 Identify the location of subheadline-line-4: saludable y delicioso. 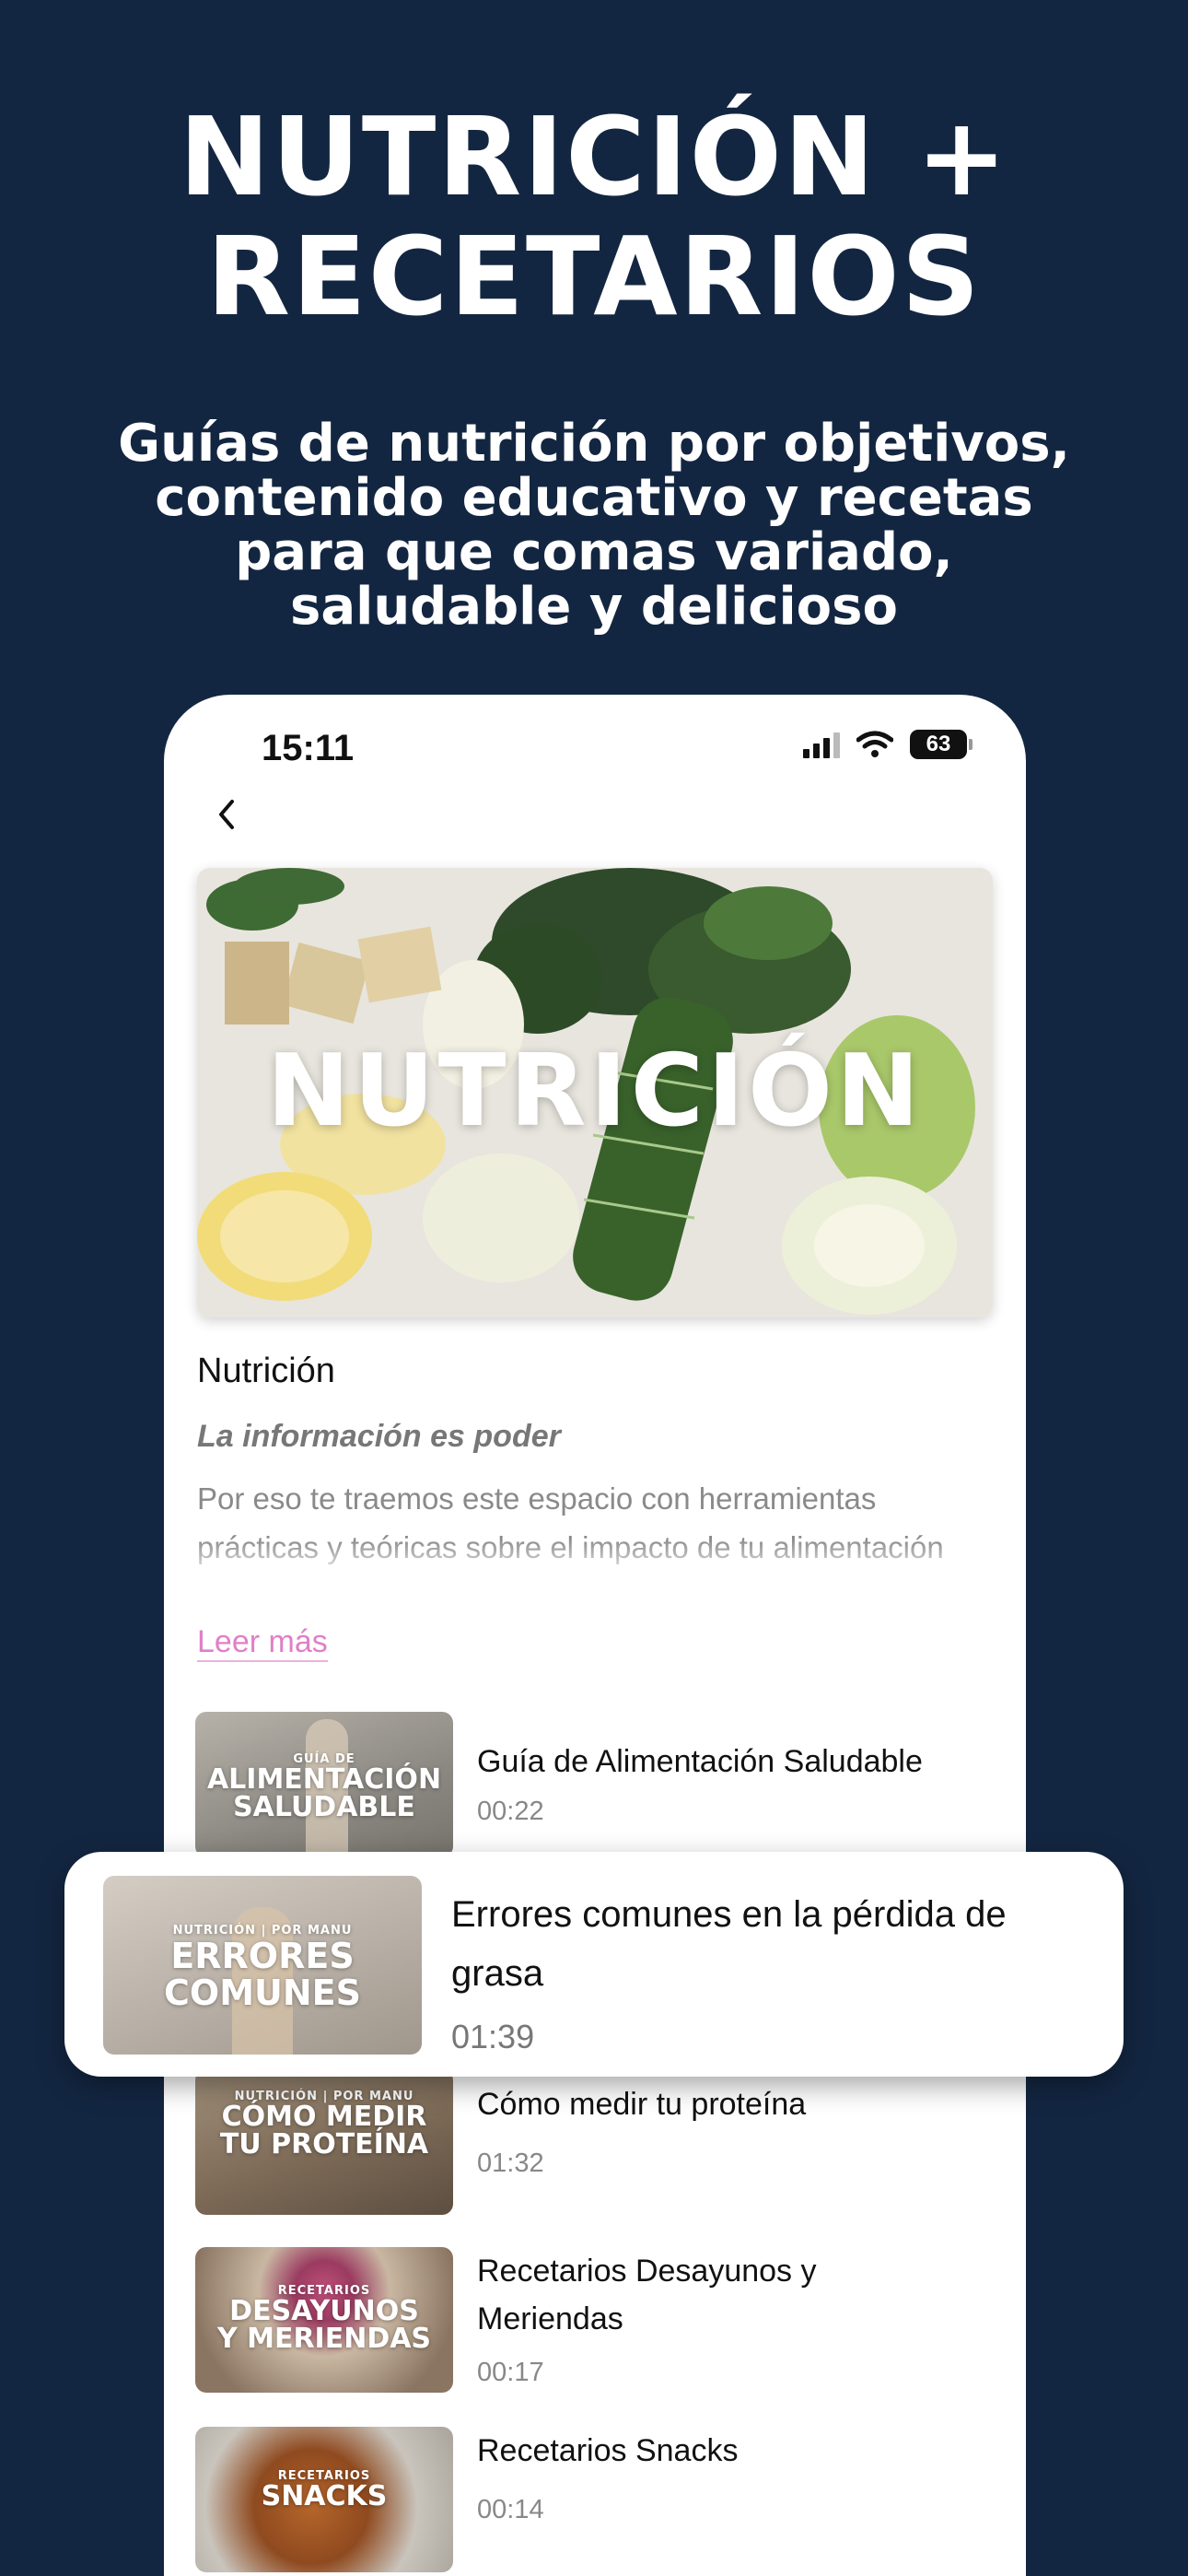
(594, 607).